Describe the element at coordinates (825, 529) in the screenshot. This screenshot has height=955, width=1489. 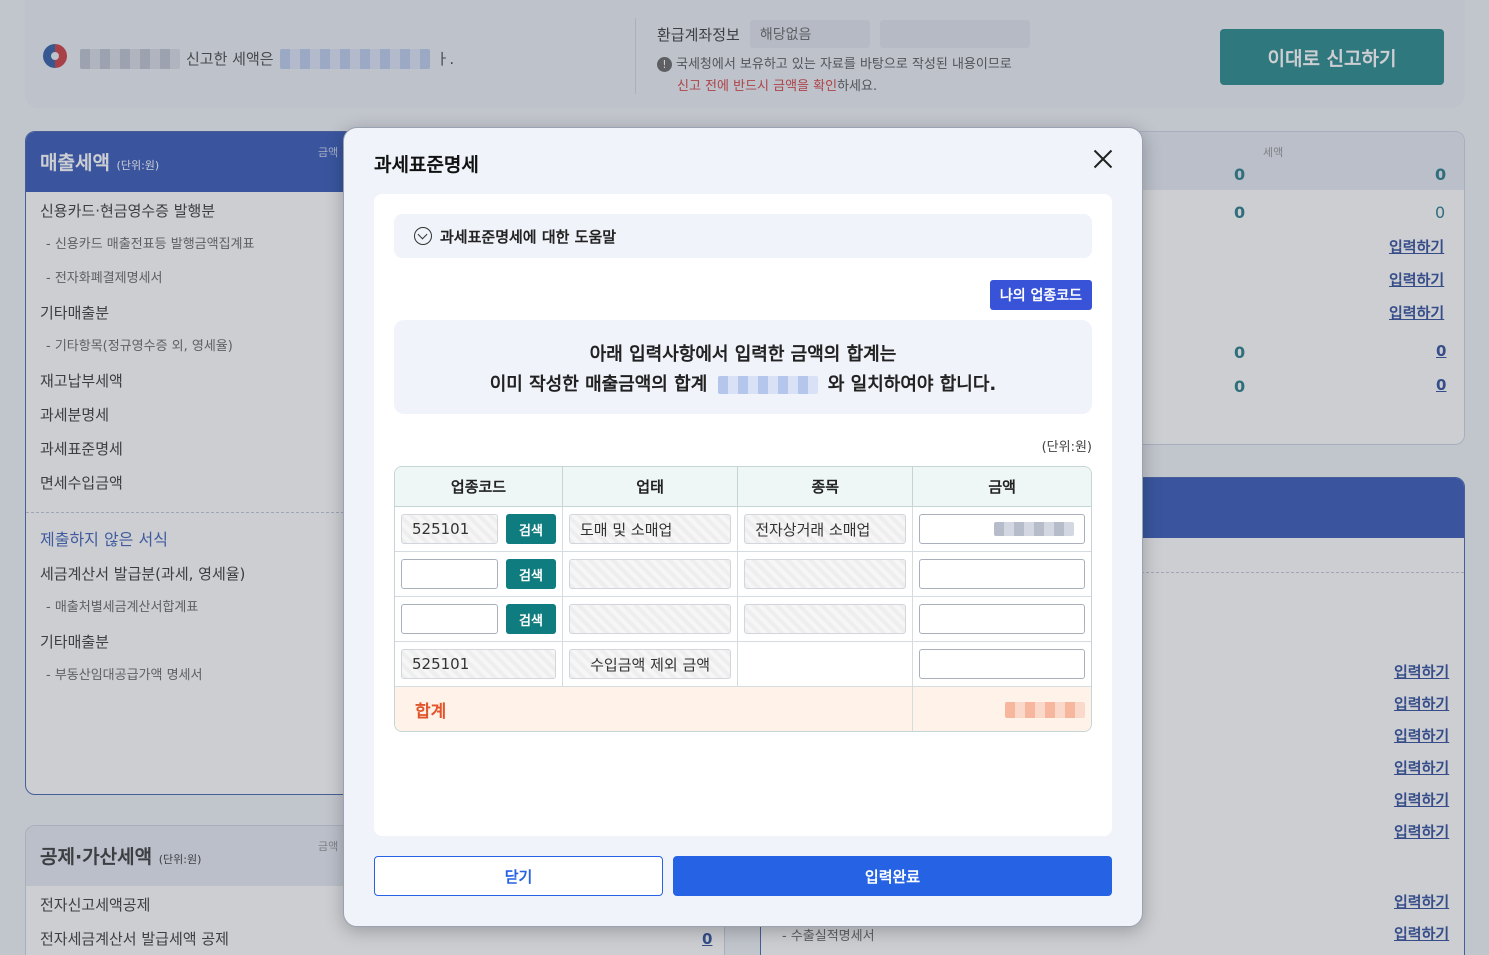
I see `business-item-field: 전자상거래 소매업` at that location.